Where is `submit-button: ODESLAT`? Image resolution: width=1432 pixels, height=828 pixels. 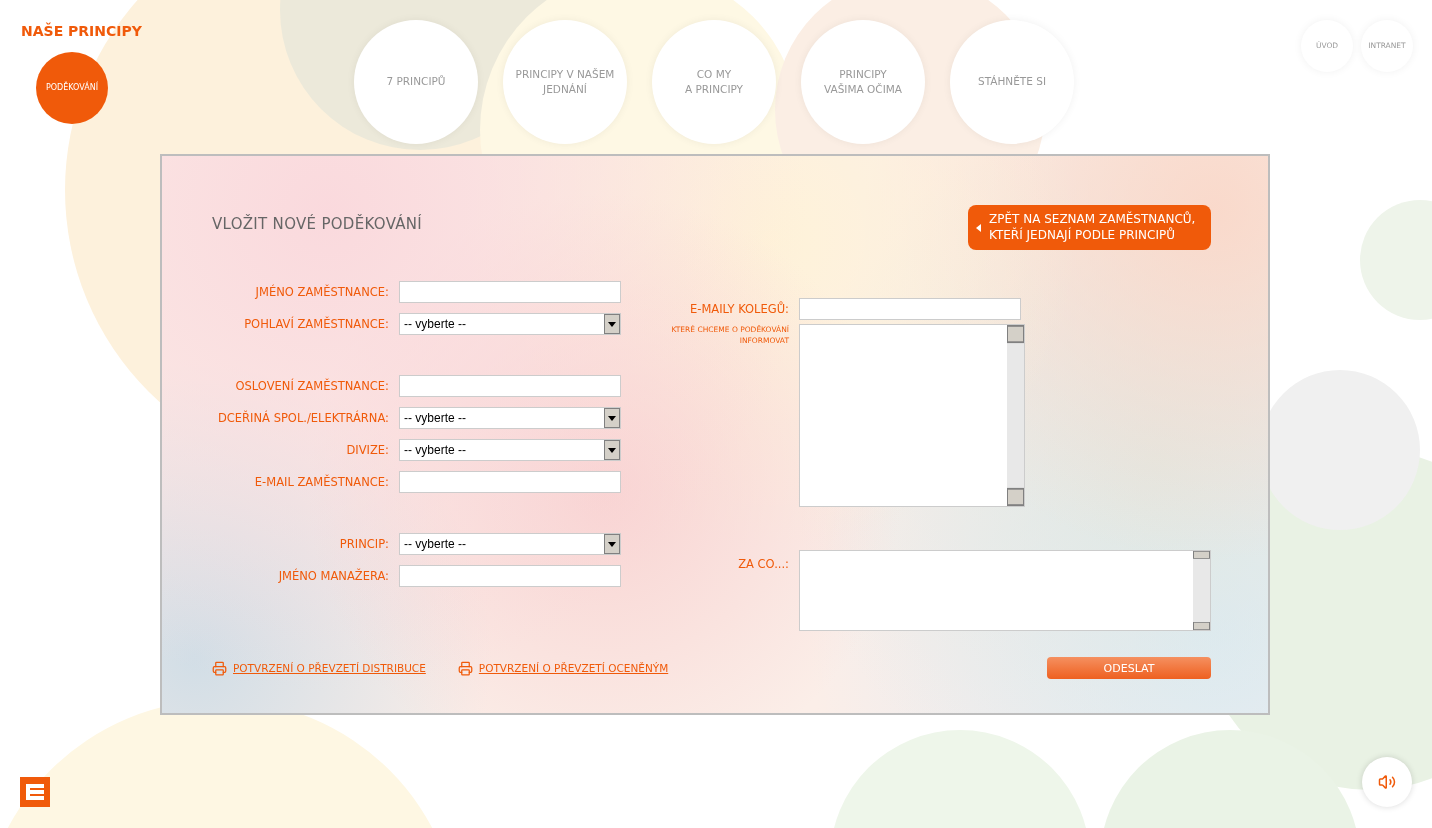
submit-button: ODESLAT is located at coordinates (1129, 668).